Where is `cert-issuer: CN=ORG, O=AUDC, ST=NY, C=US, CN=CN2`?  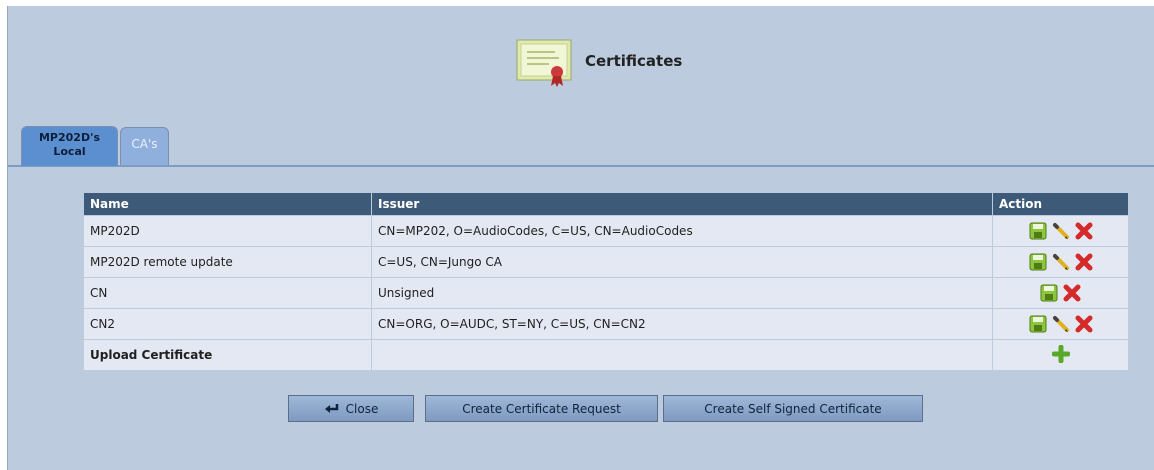
cert-issuer: CN=ORG, O=AUDC, ST=NY, C=US, CN=CN2 is located at coordinates (682, 324).